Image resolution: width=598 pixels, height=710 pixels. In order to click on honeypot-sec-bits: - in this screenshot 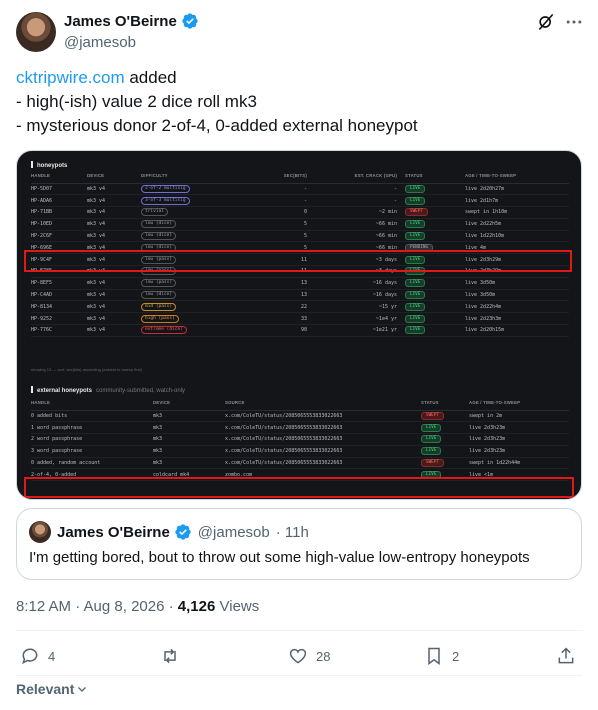, I will do `click(298, 189)`.